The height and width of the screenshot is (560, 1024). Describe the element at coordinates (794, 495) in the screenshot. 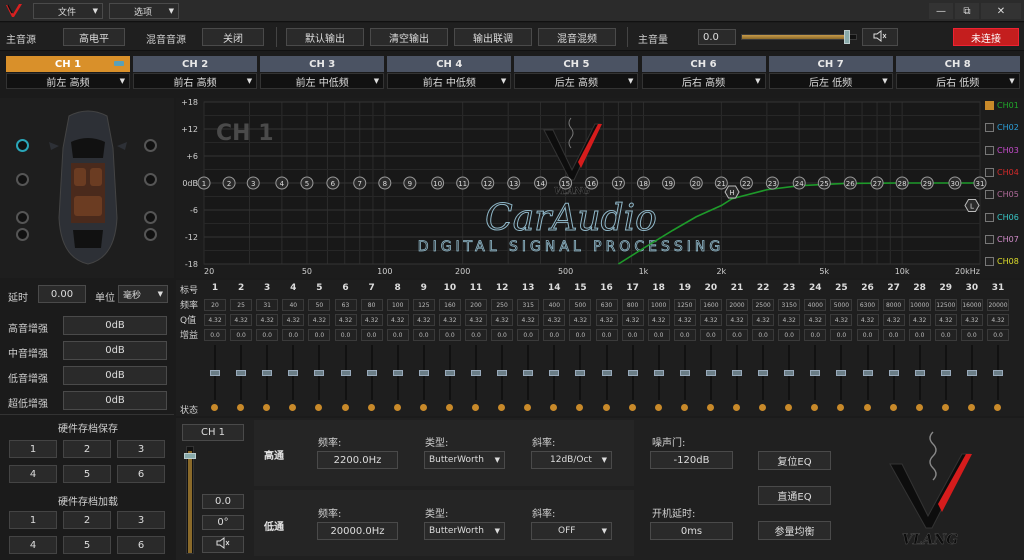

I see `bypass-eq-button: 直通EQ` at that location.